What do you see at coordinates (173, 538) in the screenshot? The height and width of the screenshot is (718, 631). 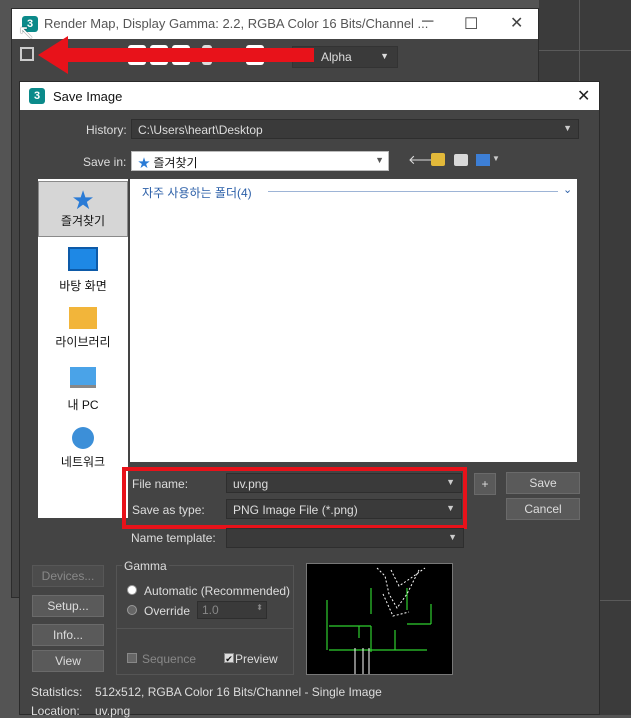 I see `name-template-label: Name template:` at bounding box center [173, 538].